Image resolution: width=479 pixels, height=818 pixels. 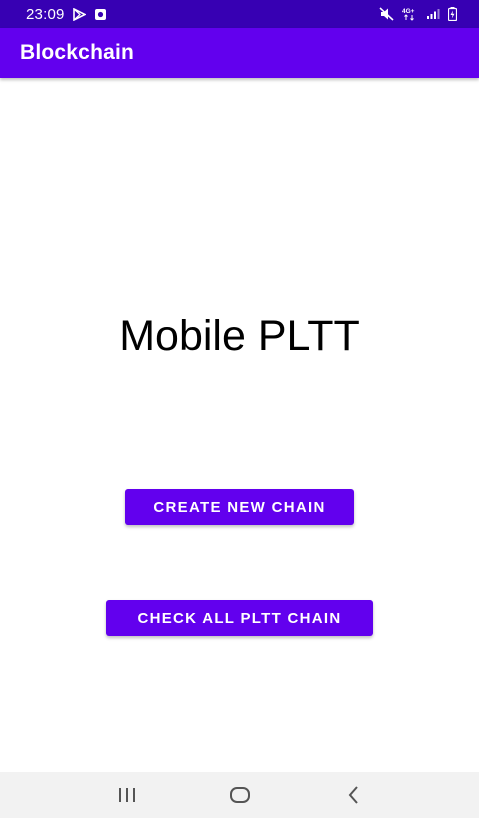 I want to click on screenshot-icon, so click(x=100, y=14).